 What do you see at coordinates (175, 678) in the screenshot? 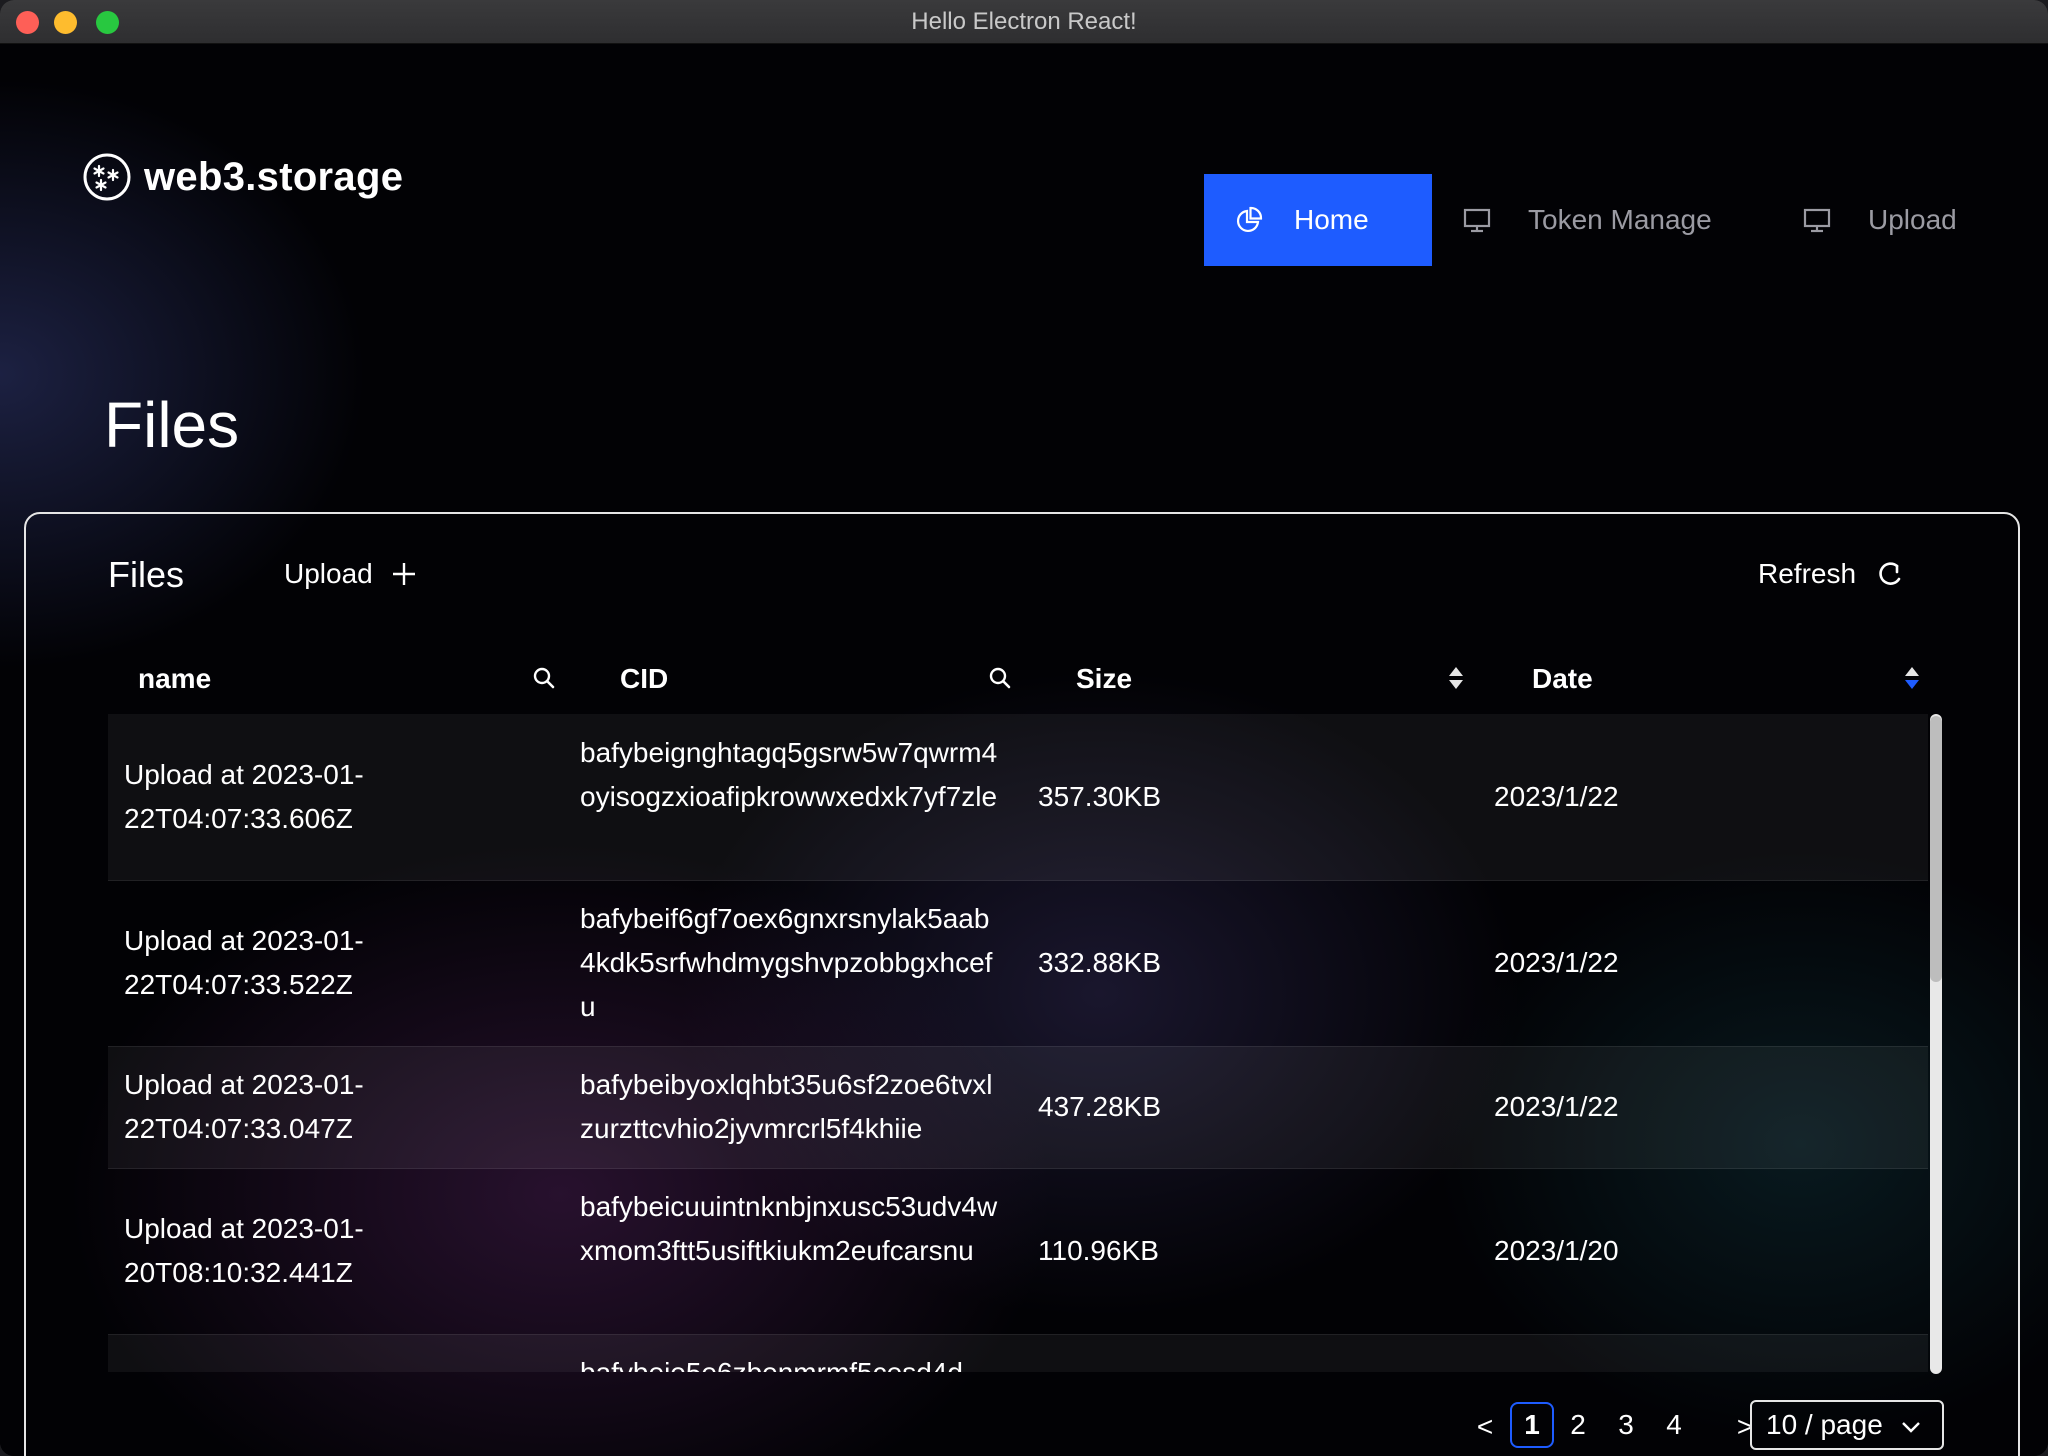
I see `column-header-name: name` at bounding box center [175, 678].